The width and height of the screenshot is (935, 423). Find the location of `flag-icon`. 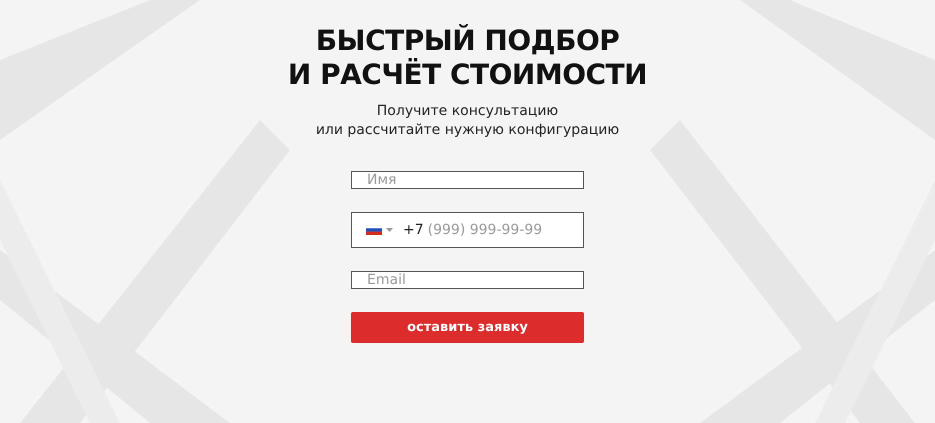

flag-icon is located at coordinates (374, 230).